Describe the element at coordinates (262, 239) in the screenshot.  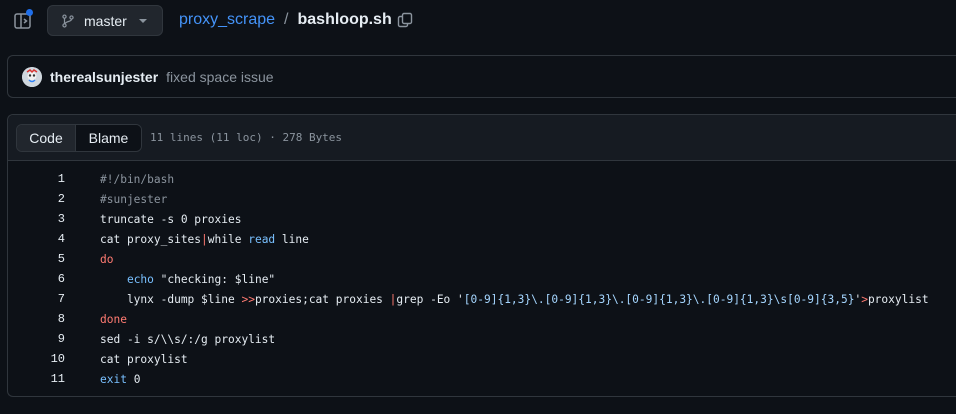
I see `code-token: read` at that location.